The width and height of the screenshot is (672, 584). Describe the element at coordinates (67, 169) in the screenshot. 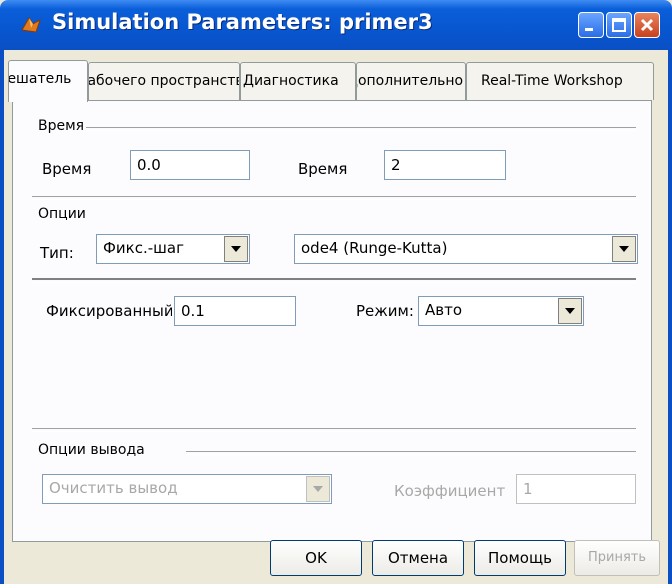

I see `start-time-label: Время` at that location.